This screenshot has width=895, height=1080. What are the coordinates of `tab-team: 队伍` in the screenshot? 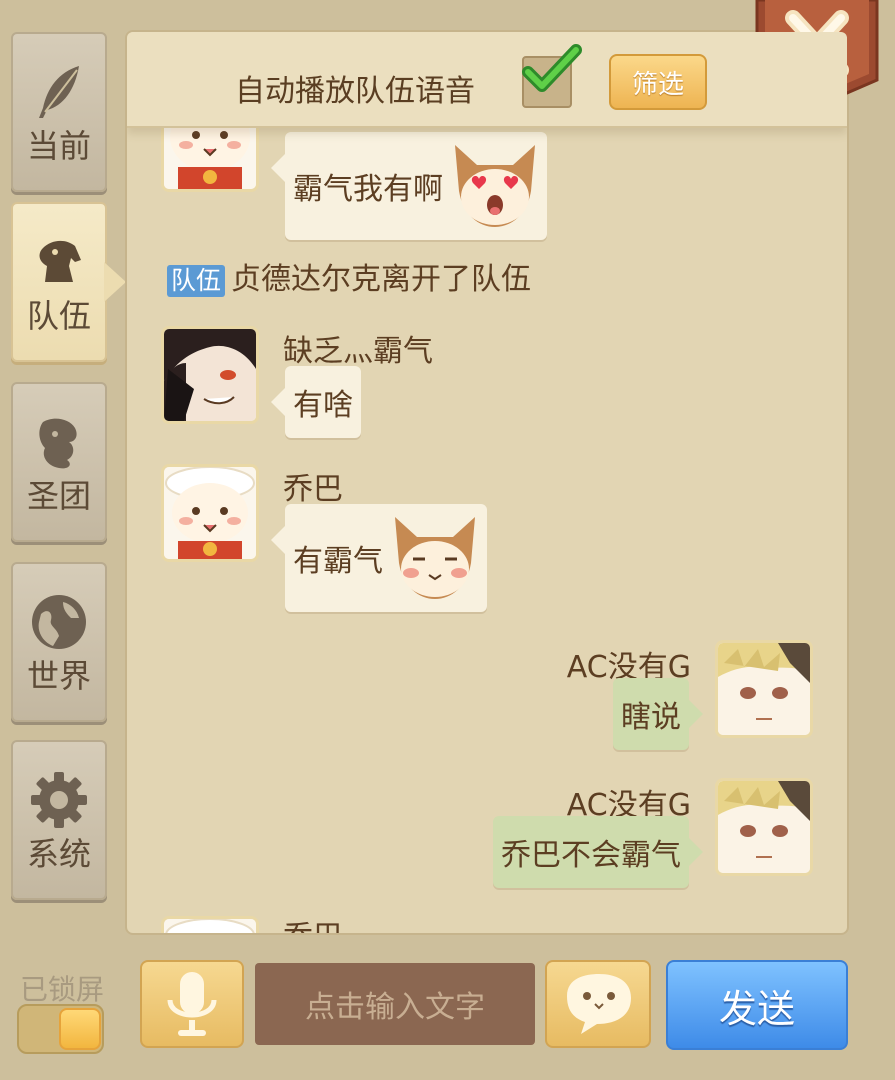 It's located at (59, 282).